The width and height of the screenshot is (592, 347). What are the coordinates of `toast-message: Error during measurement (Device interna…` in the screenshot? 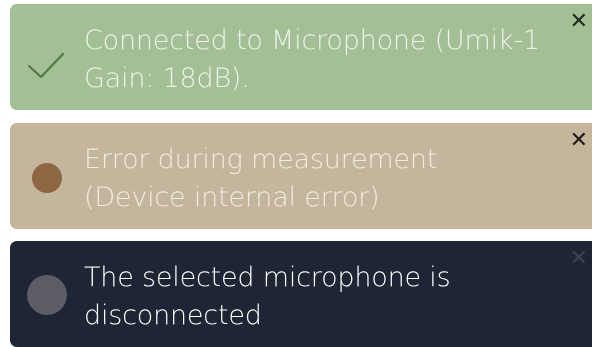 It's located at (261, 178).